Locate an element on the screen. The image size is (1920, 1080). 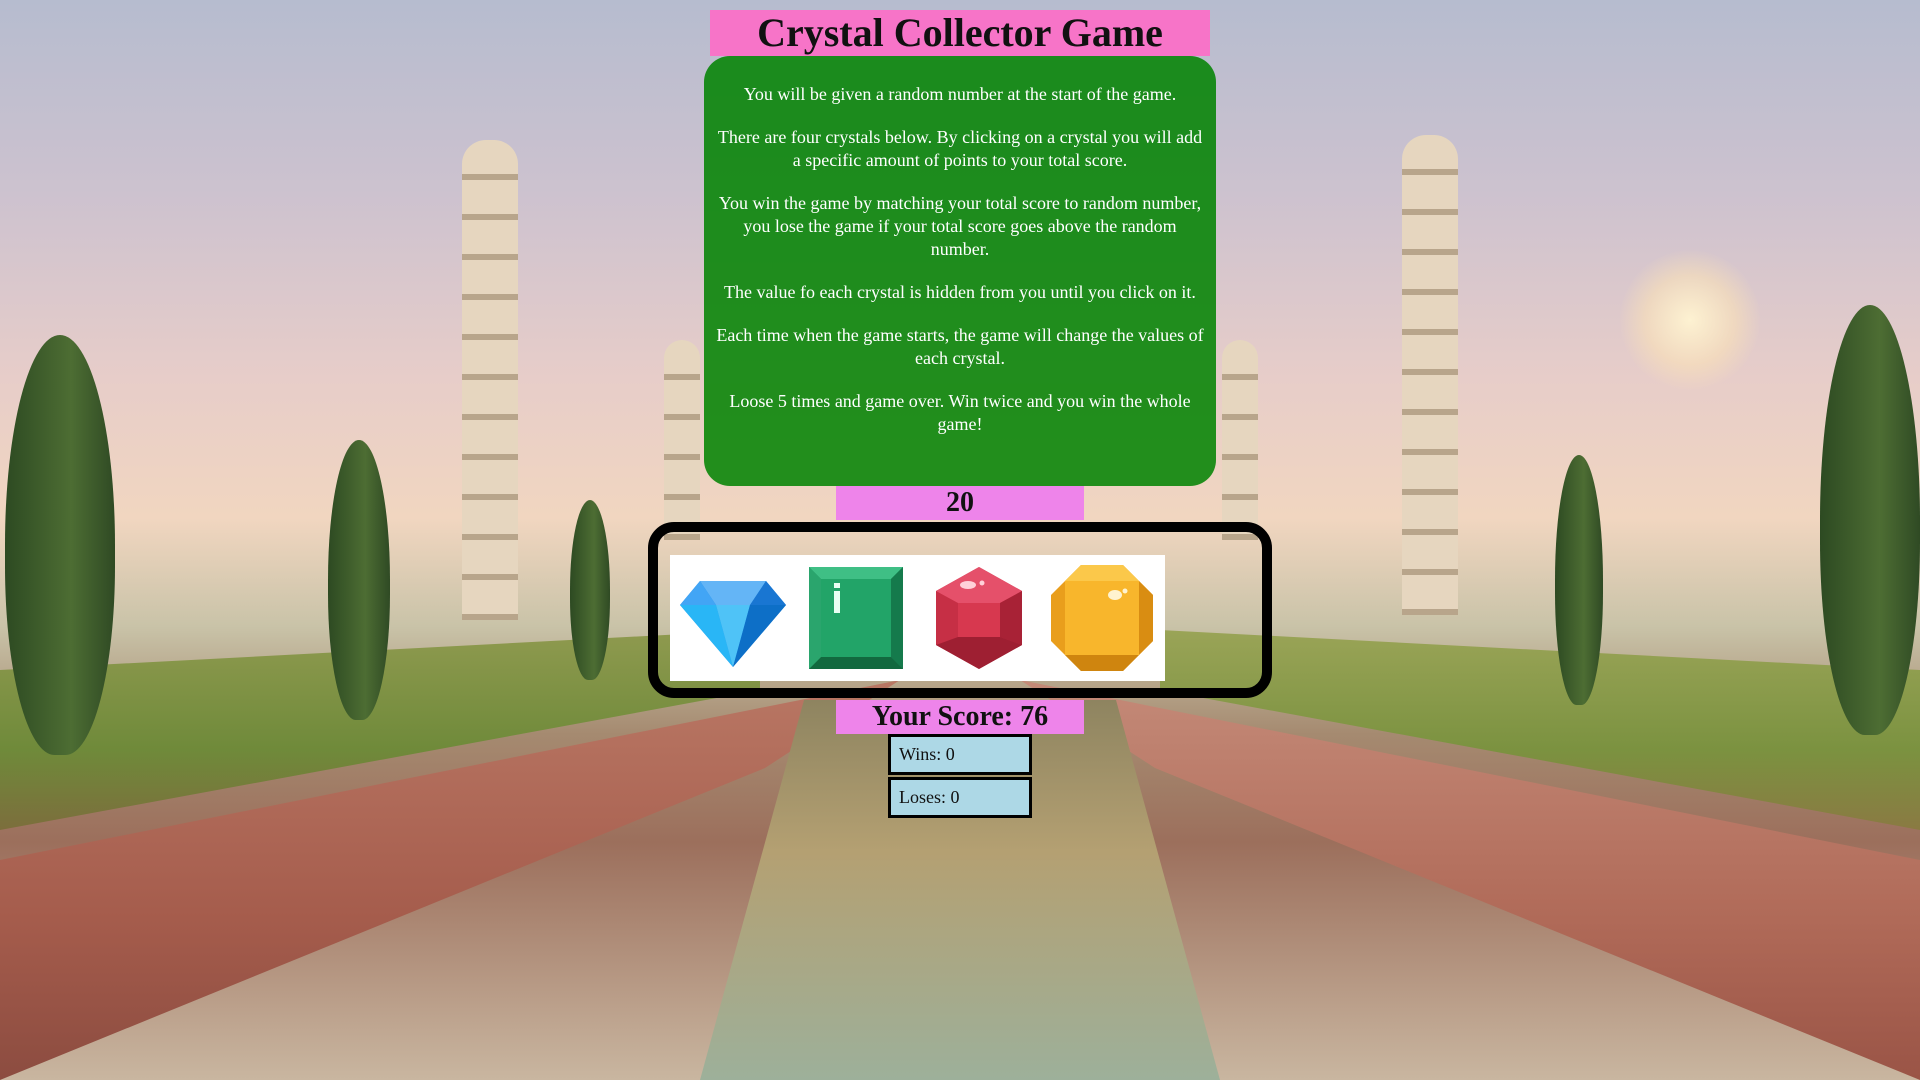
blue-diamond-icon is located at coordinates (733, 624).